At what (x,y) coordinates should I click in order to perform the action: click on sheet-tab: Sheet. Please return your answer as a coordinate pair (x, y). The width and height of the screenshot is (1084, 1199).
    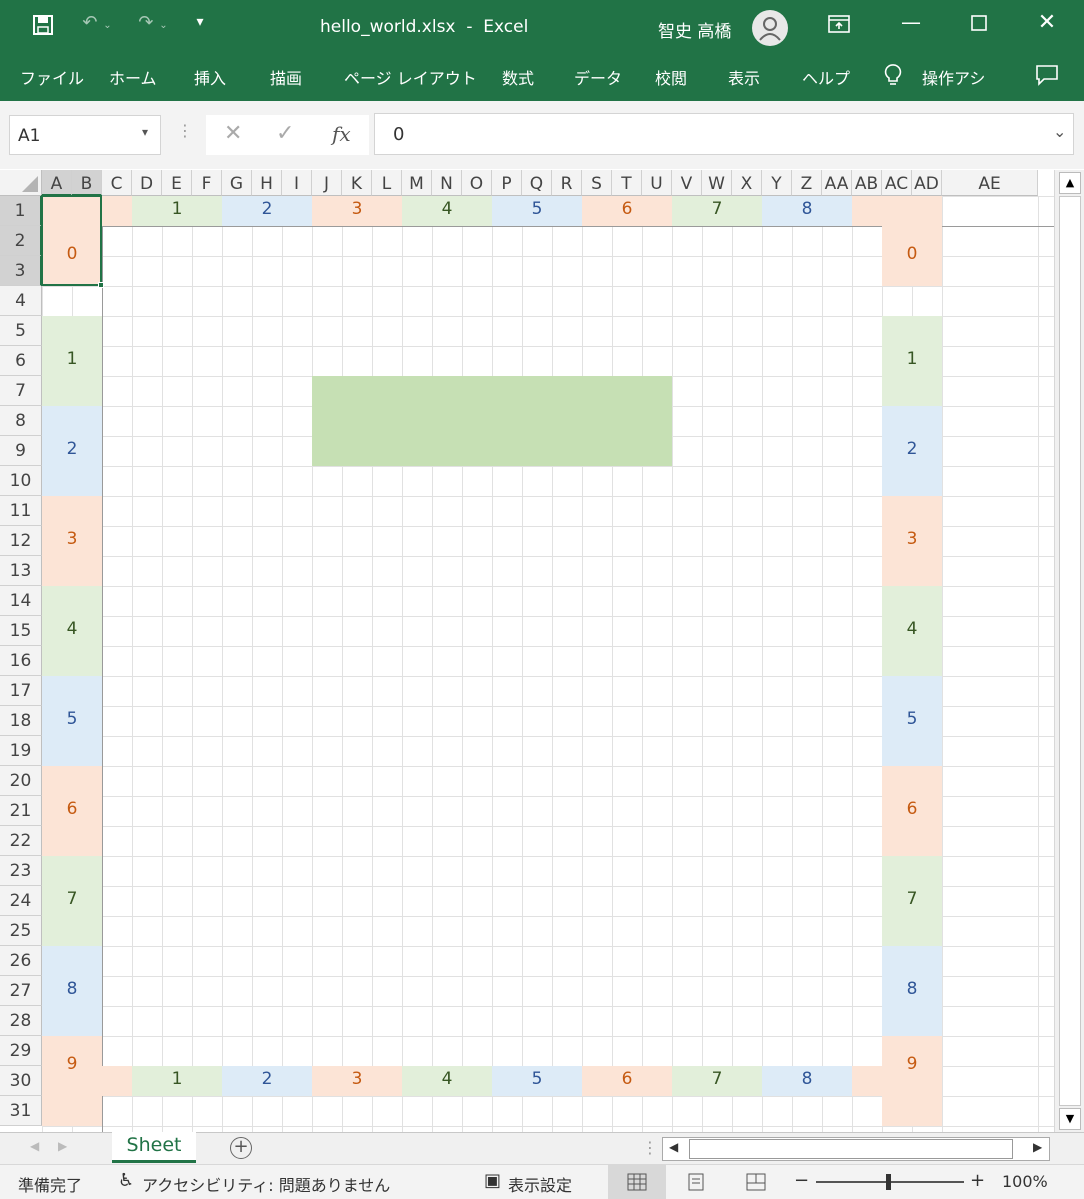
    Looking at the image, I should click on (154, 1147).